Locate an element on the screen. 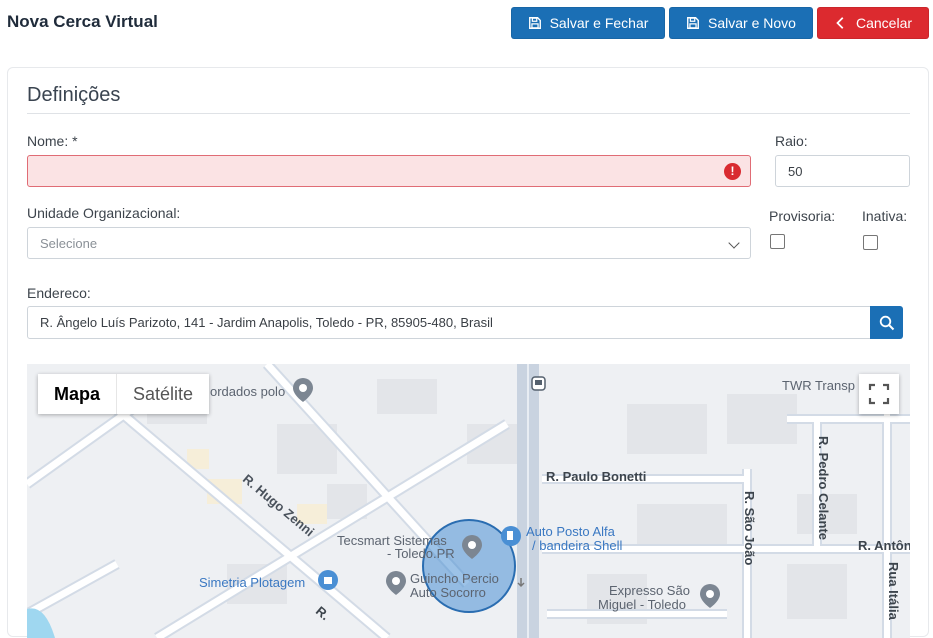  endereco-label: Endereco: is located at coordinates (59, 293).